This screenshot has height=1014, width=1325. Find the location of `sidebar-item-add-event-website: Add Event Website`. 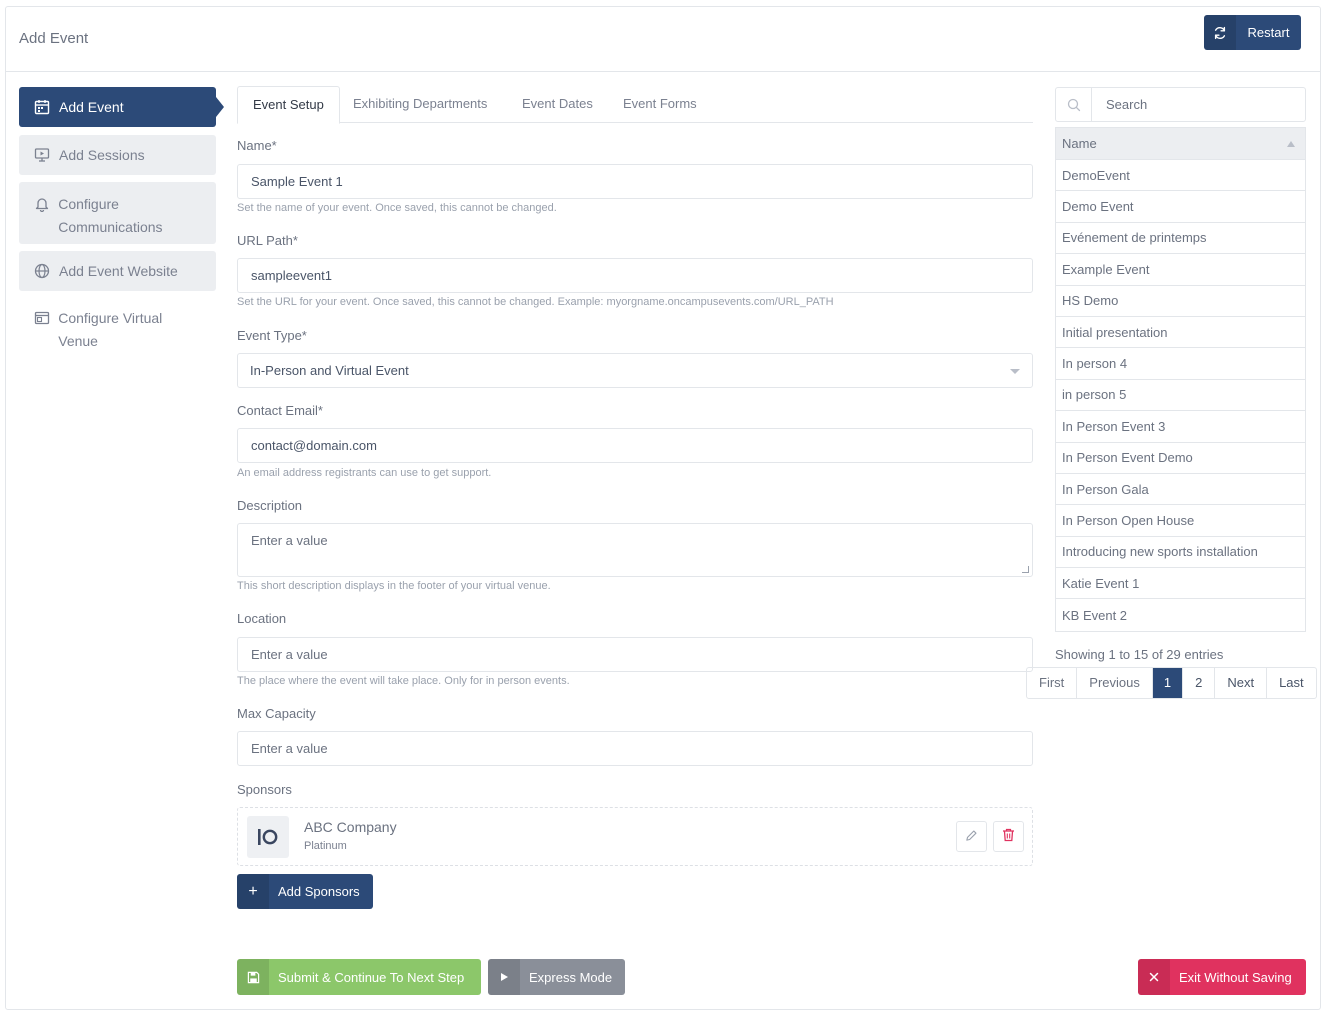

sidebar-item-add-event-website: Add Event Website is located at coordinates (117, 271).